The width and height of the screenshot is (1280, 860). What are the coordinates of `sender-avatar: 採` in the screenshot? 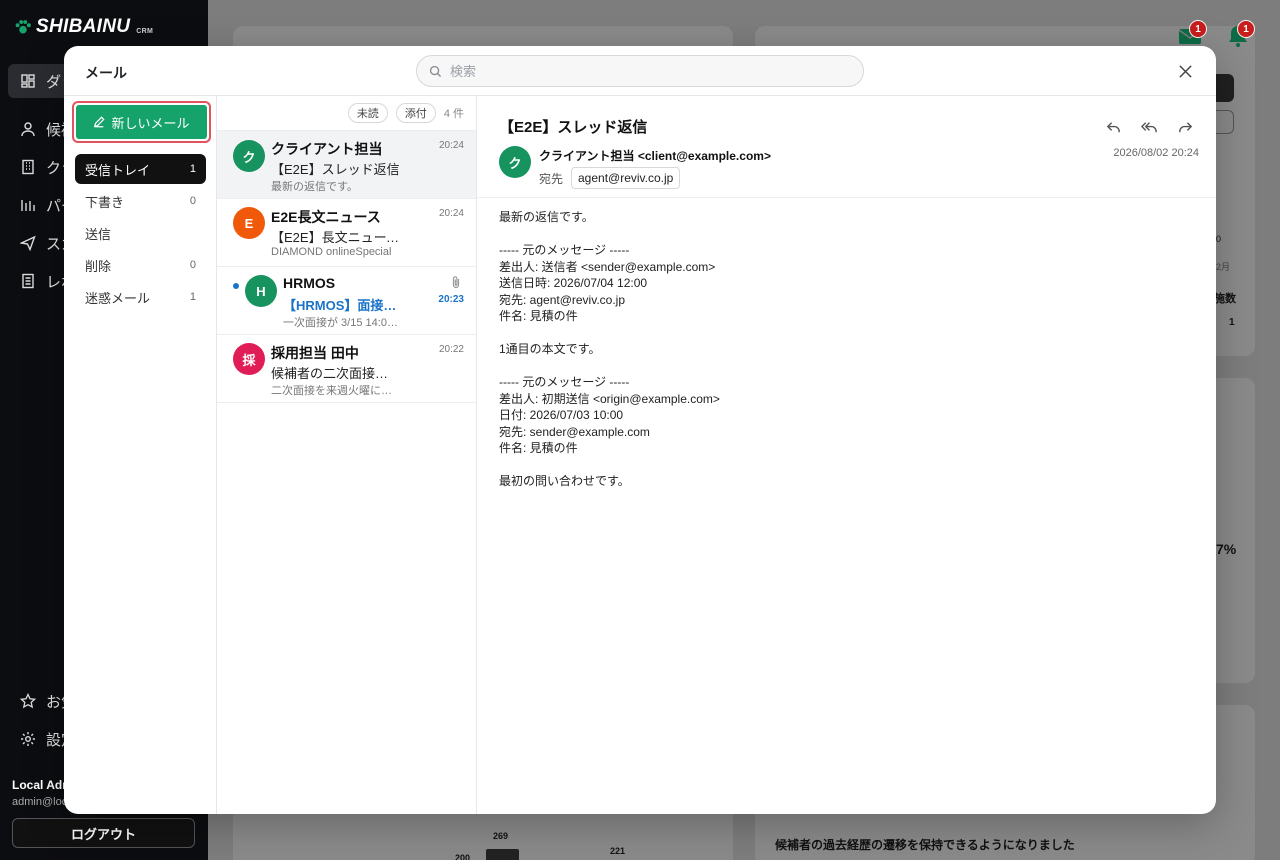 It's located at (249, 359).